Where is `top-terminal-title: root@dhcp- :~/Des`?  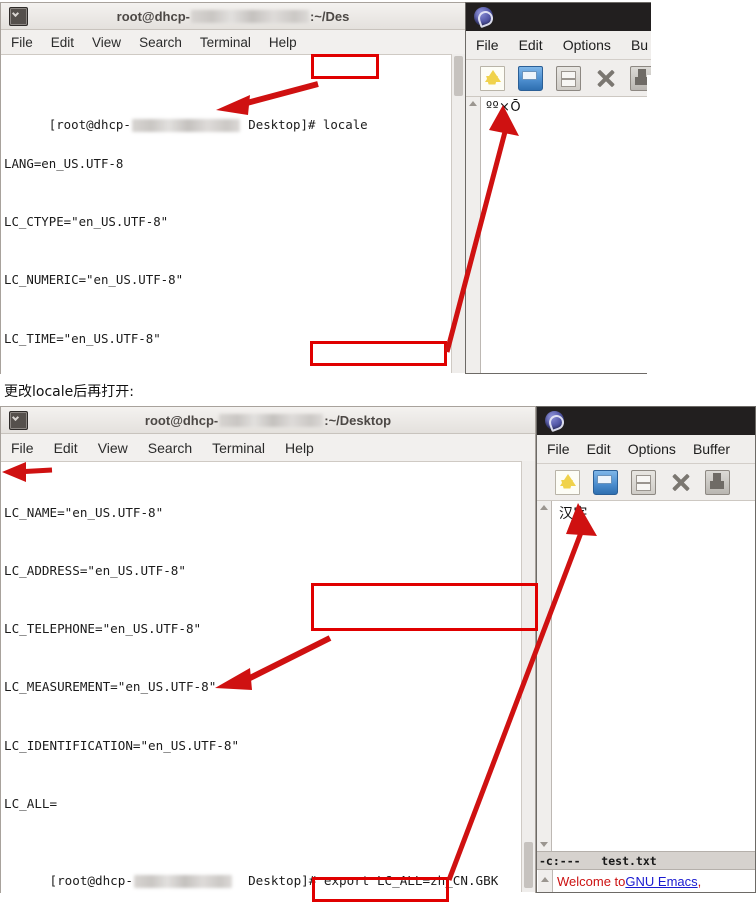 top-terminal-title: root@dhcp- :~/Des is located at coordinates (233, 16).